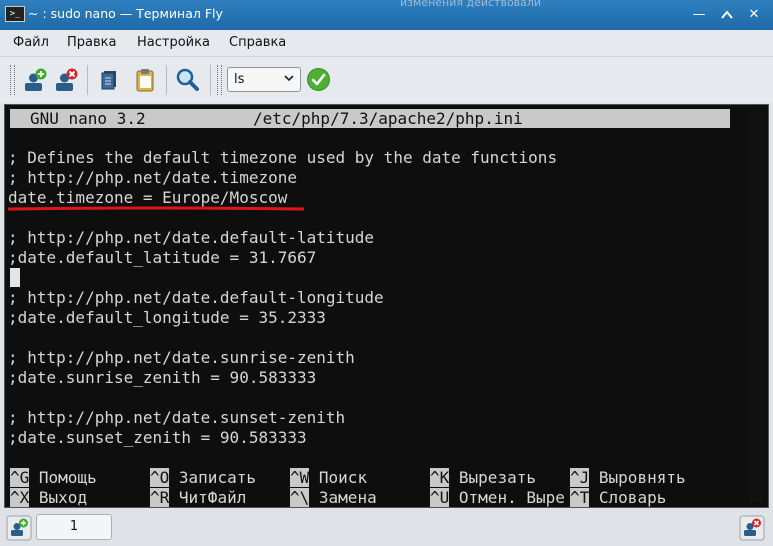  Describe the element at coordinates (31, 42) in the screenshot. I see `menu-file: Файл` at that location.